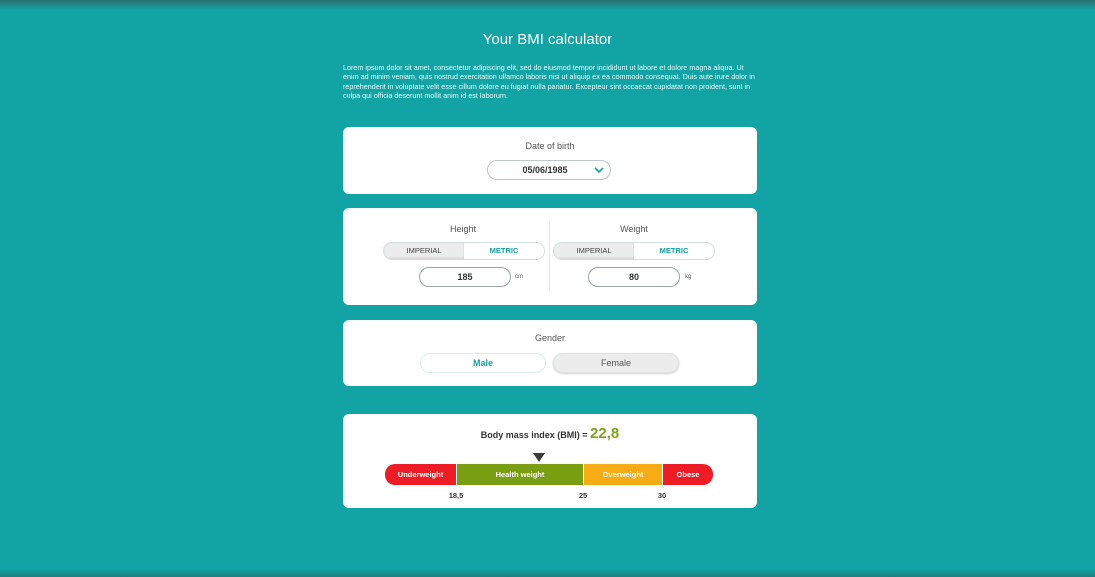 Image resolution: width=1095 pixels, height=577 pixels. Describe the element at coordinates (465, 277) in the screenshot. I see `height-input` at that location.